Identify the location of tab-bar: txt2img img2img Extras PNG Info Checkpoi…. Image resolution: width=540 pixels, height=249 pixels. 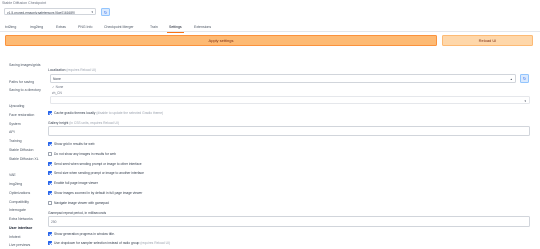
(270, 28).